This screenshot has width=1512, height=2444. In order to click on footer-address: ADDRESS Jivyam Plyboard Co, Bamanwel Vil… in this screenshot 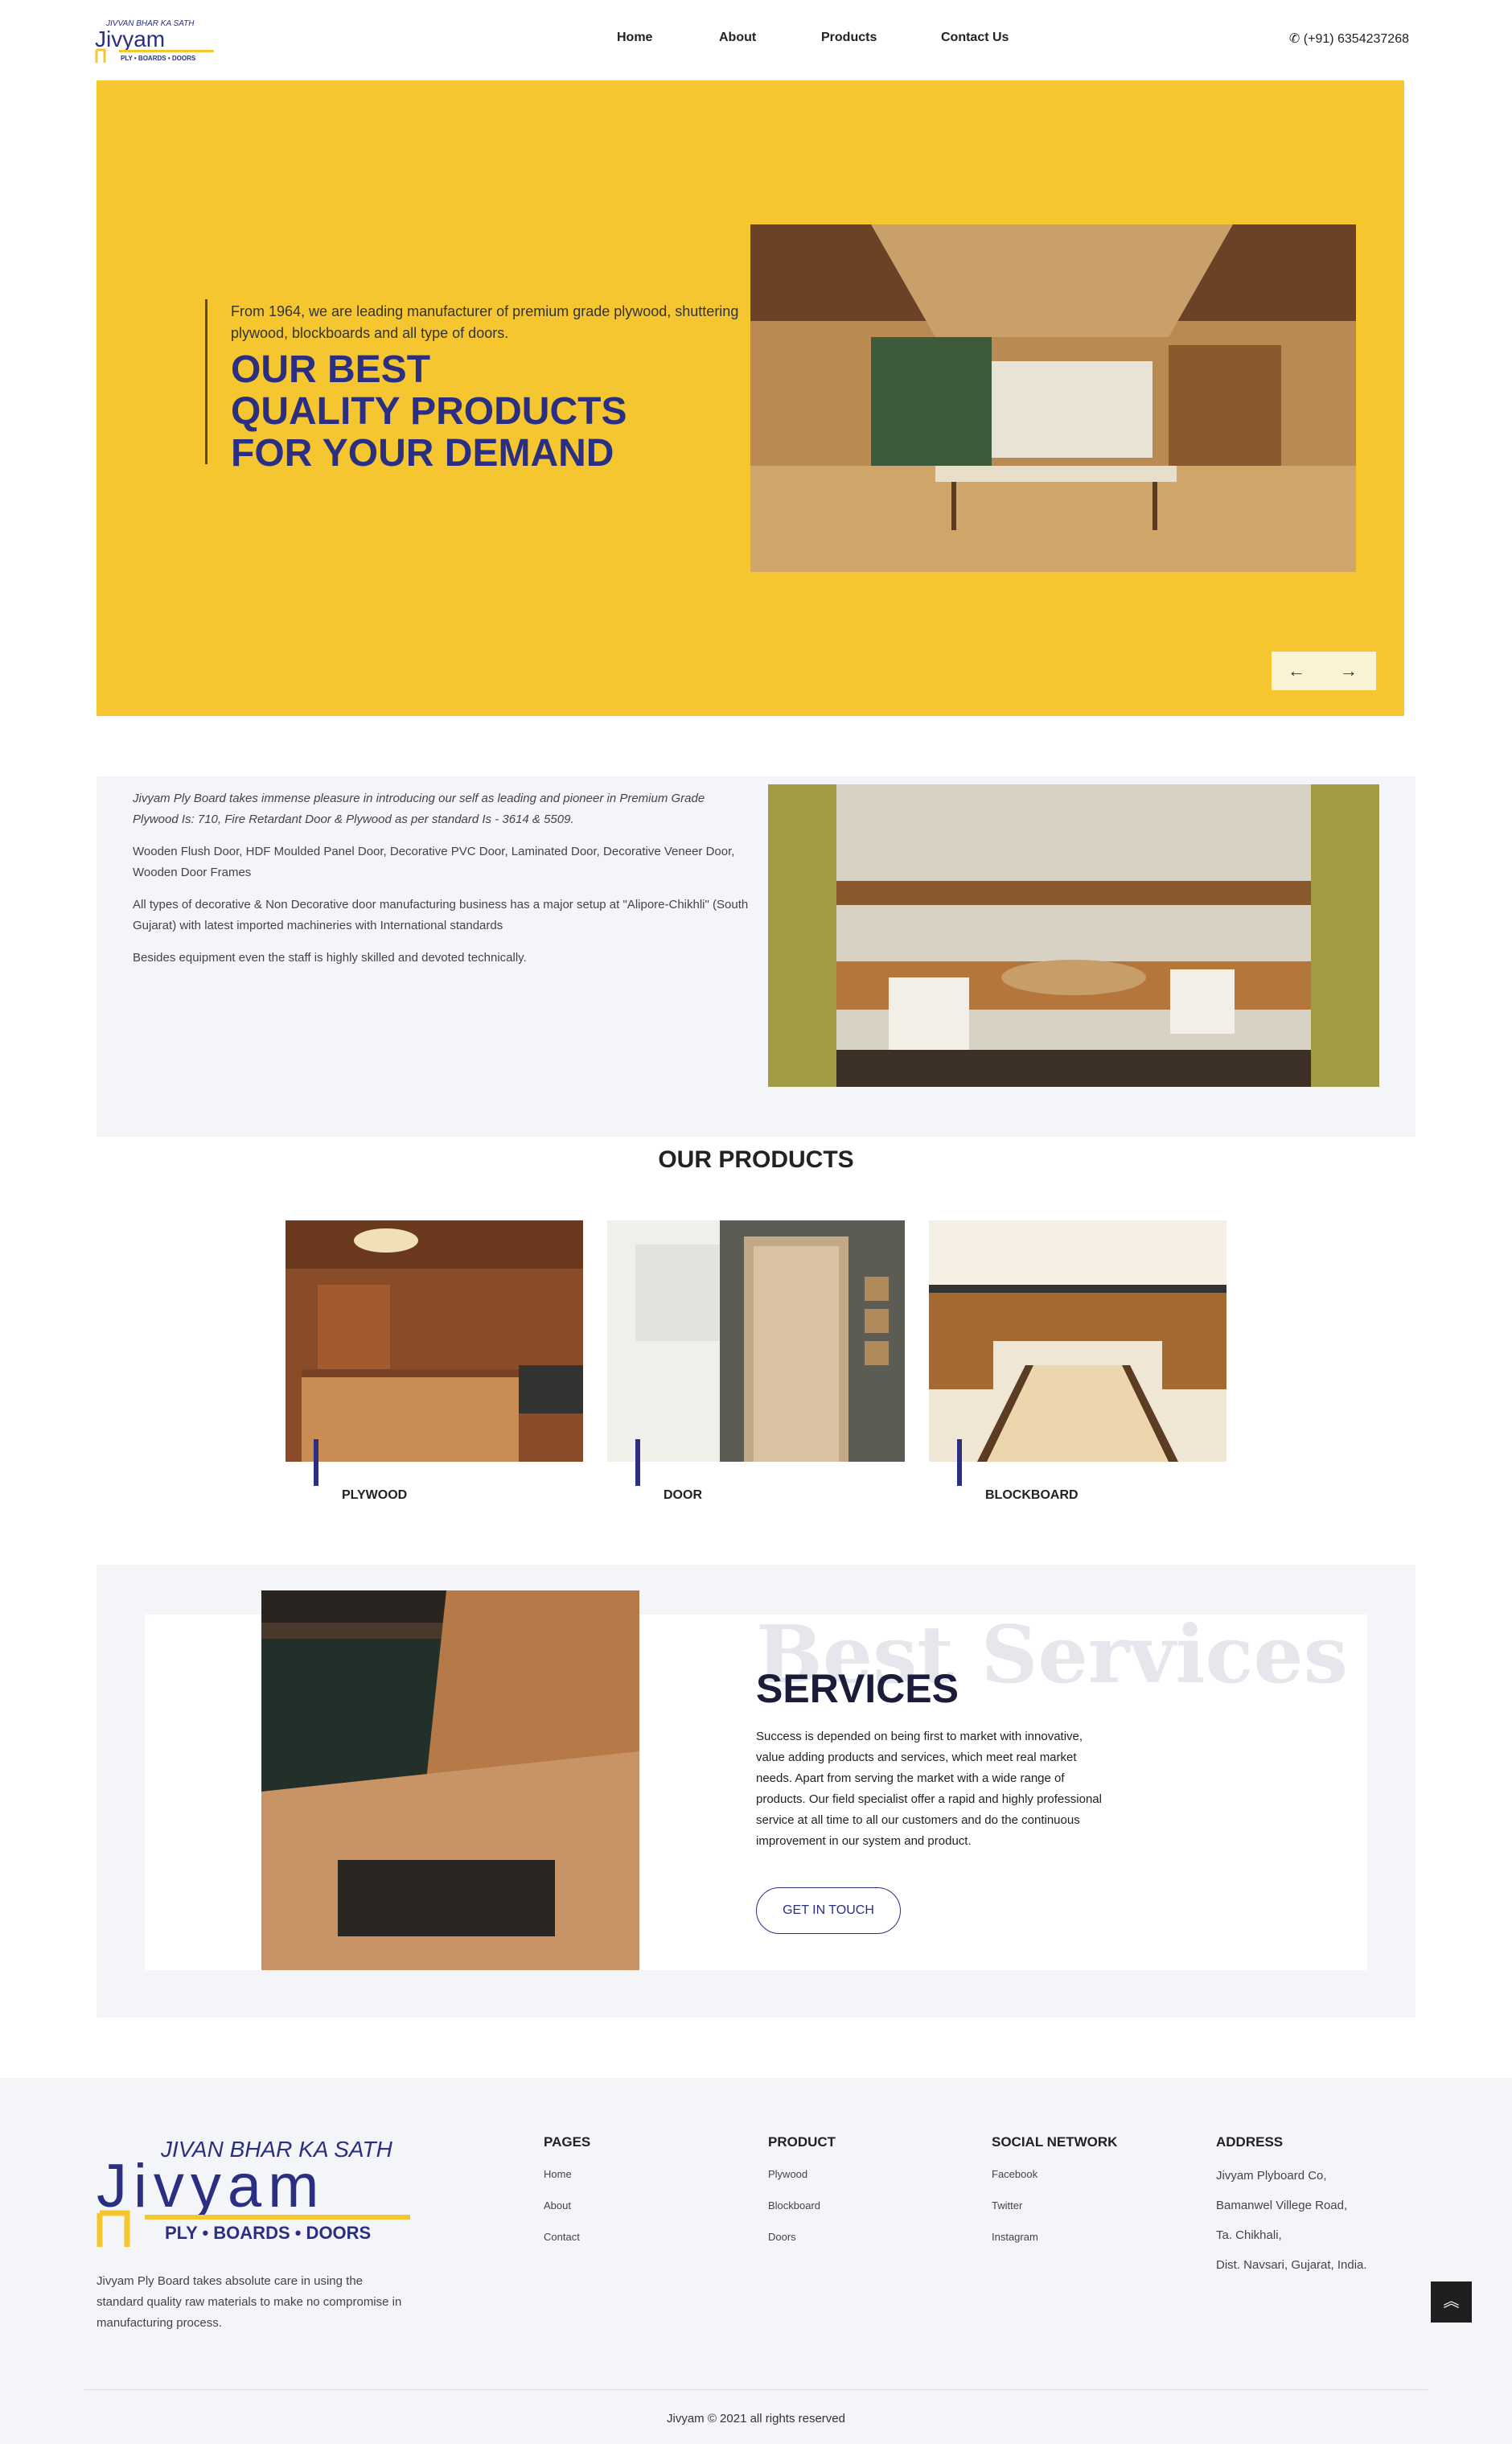, I will do `click(1292, 2210)`.